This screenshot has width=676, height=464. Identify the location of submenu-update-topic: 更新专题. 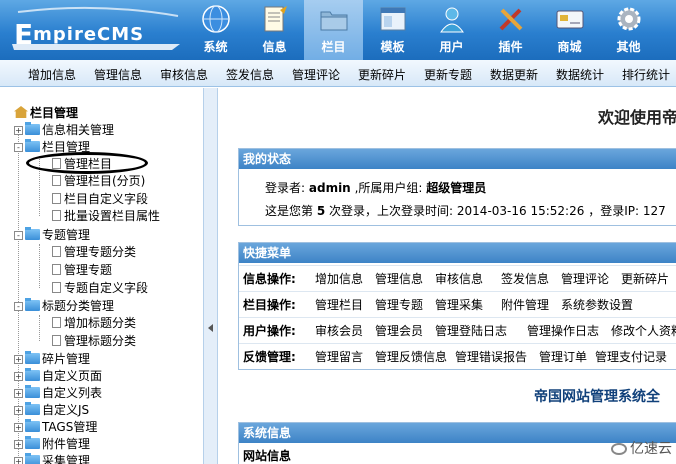
(448, 74).